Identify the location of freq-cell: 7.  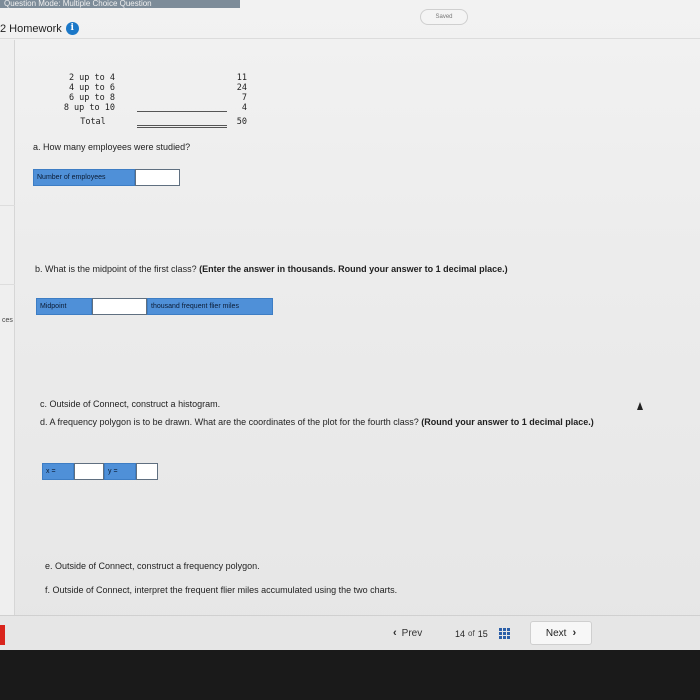
(244, 98).